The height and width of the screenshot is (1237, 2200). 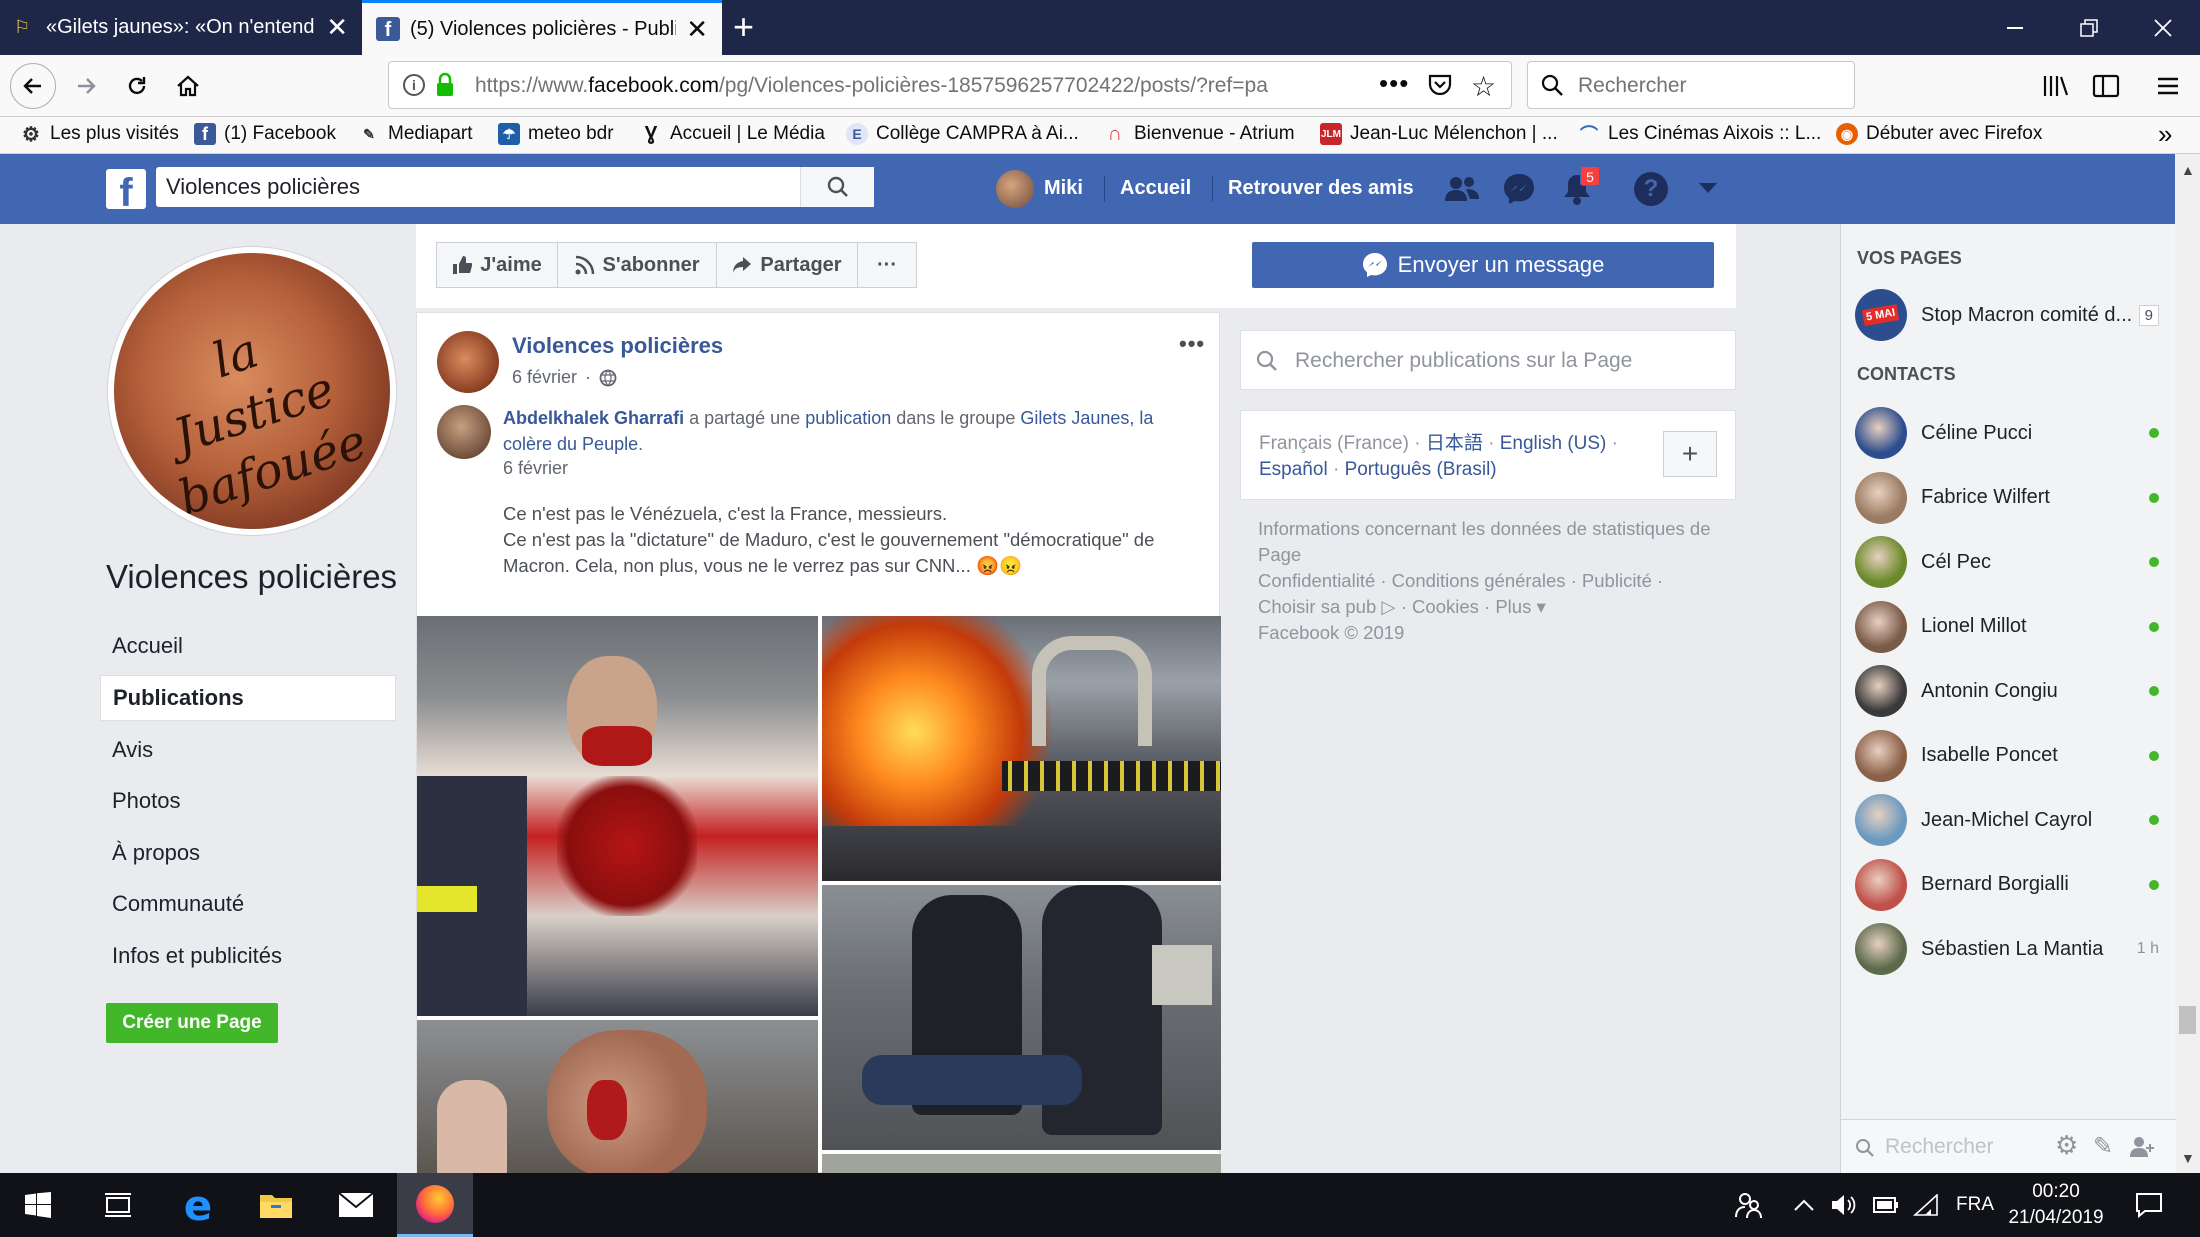 I want to click on firefox-taskbar-icon, so click(x=435, y=1205).